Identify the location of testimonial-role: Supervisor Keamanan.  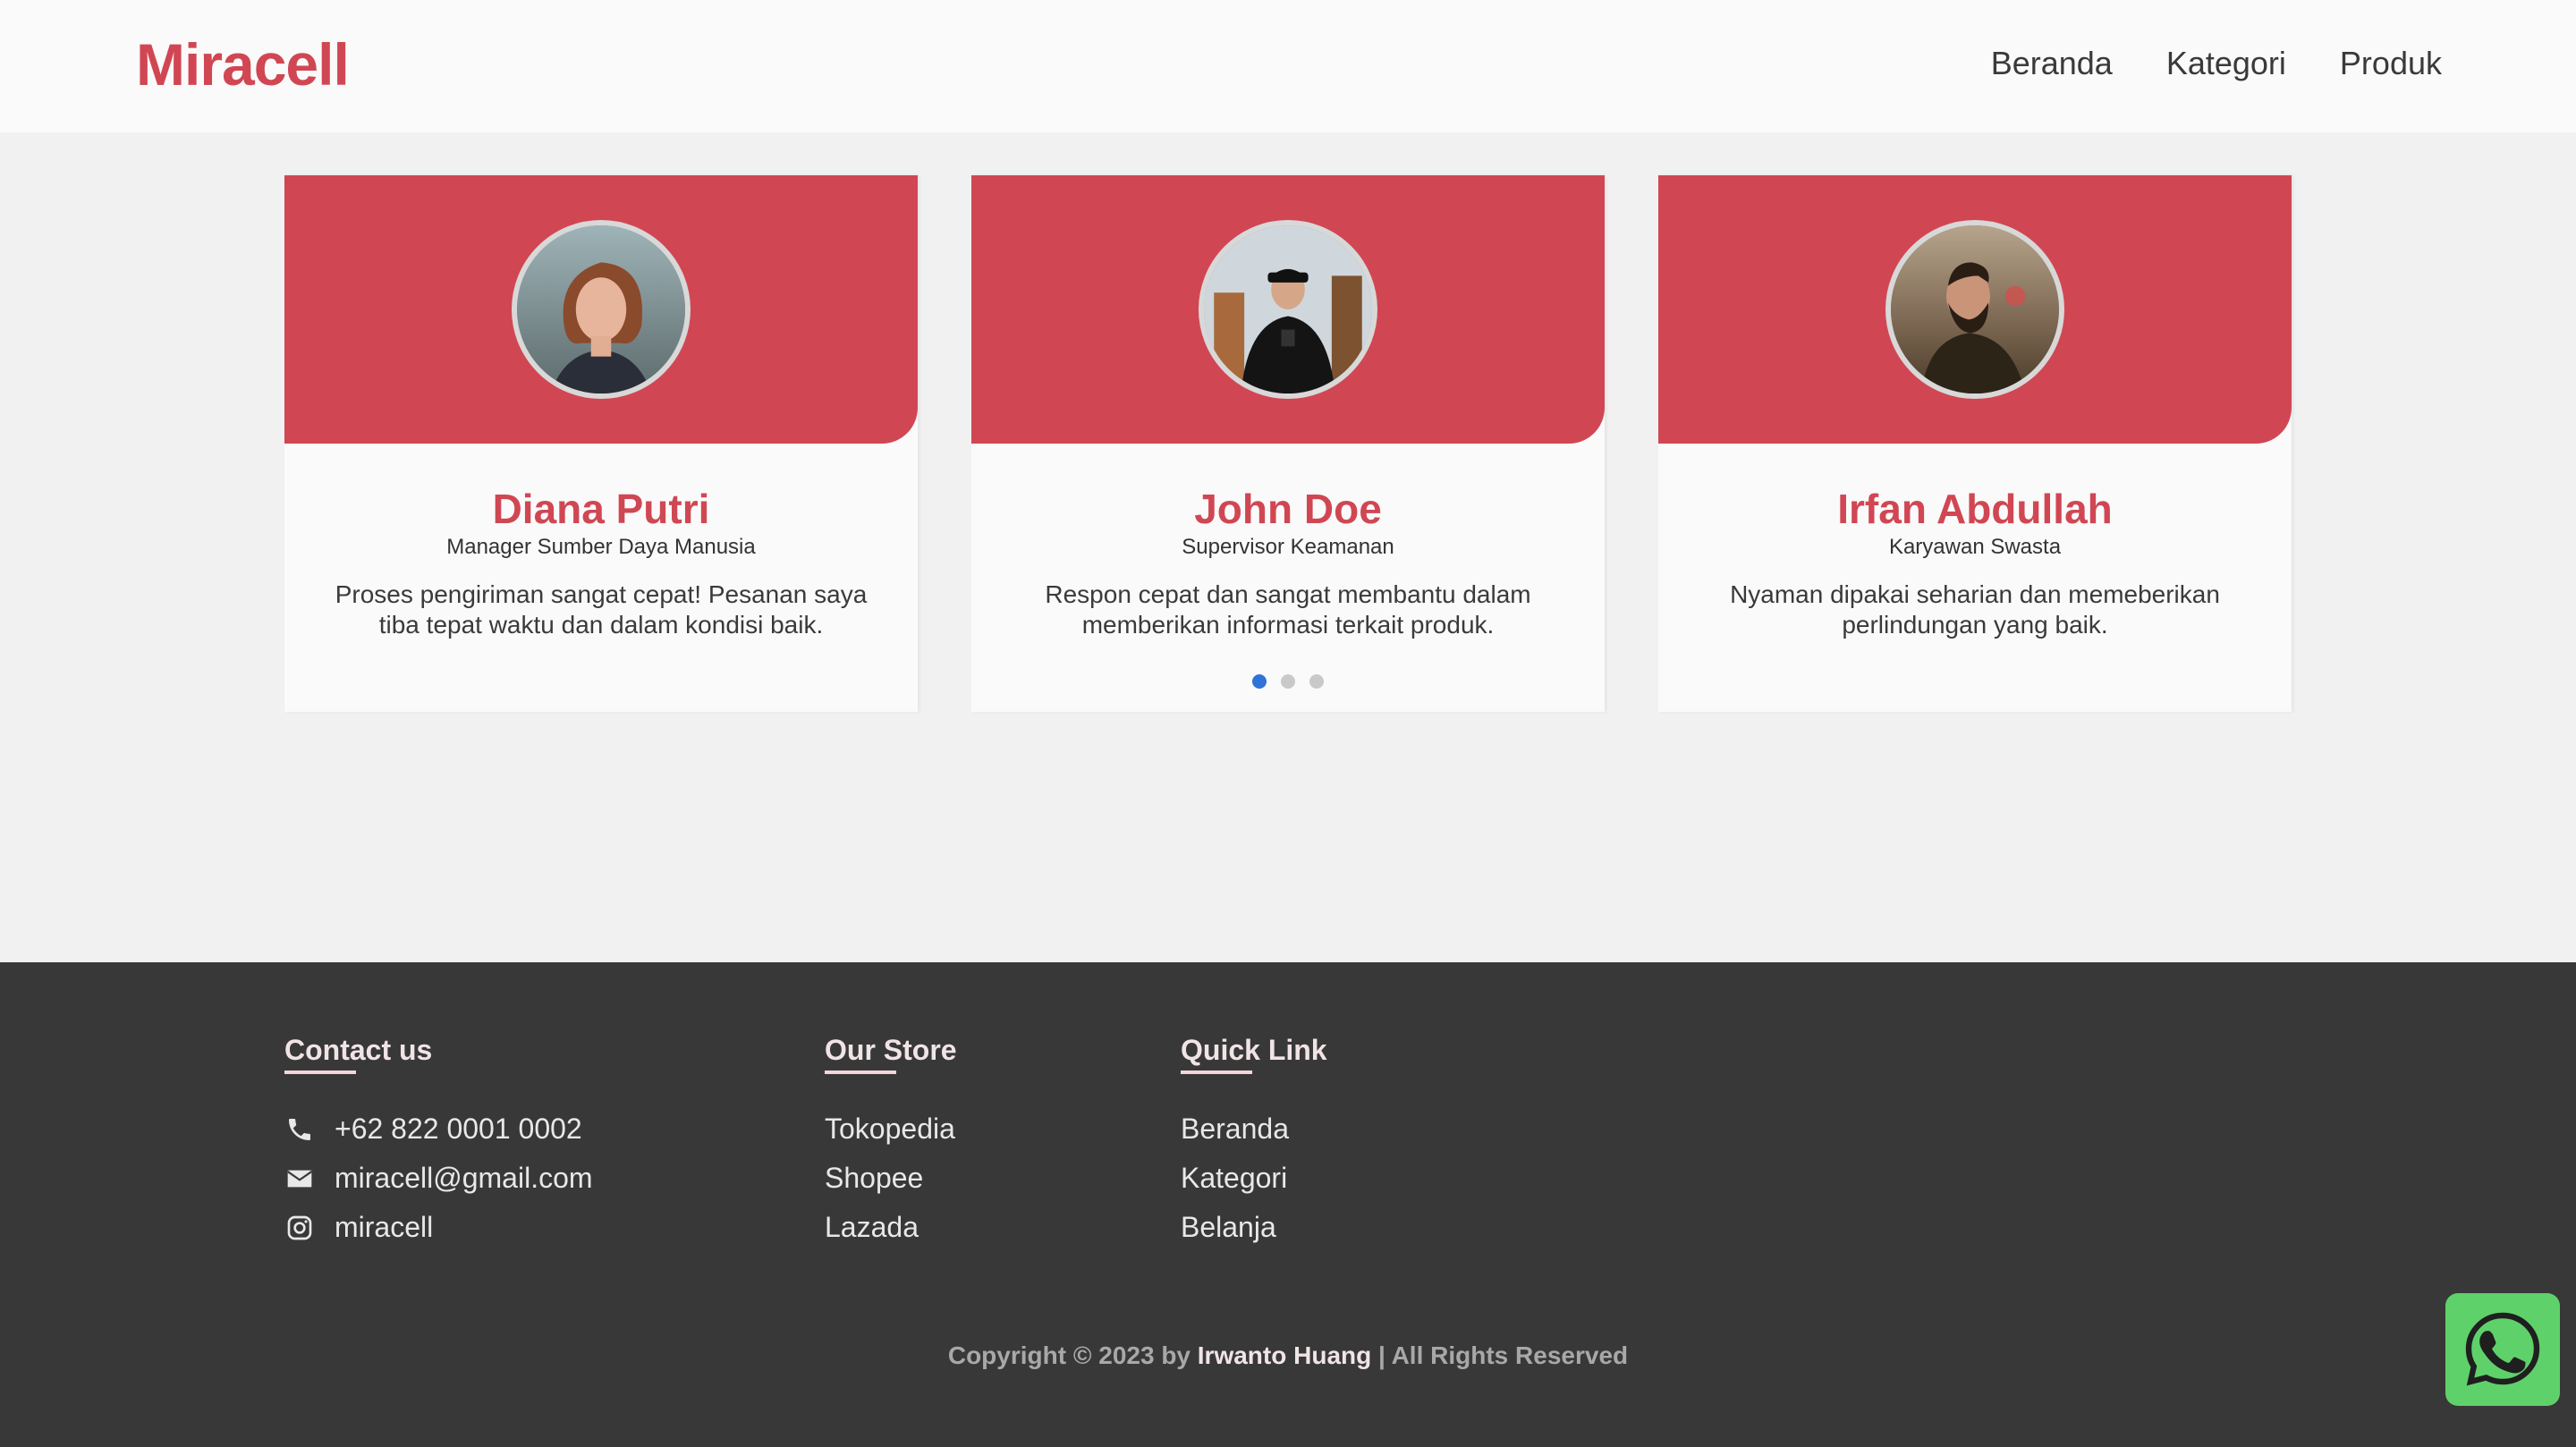
(1288, 547).